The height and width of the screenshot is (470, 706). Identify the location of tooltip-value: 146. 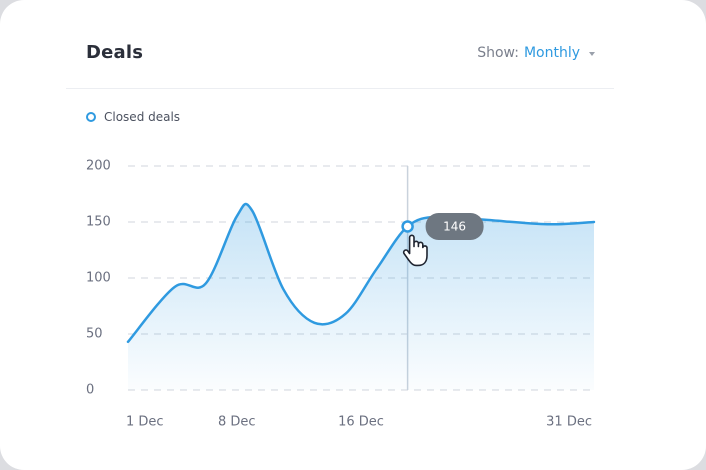
(454, 226).